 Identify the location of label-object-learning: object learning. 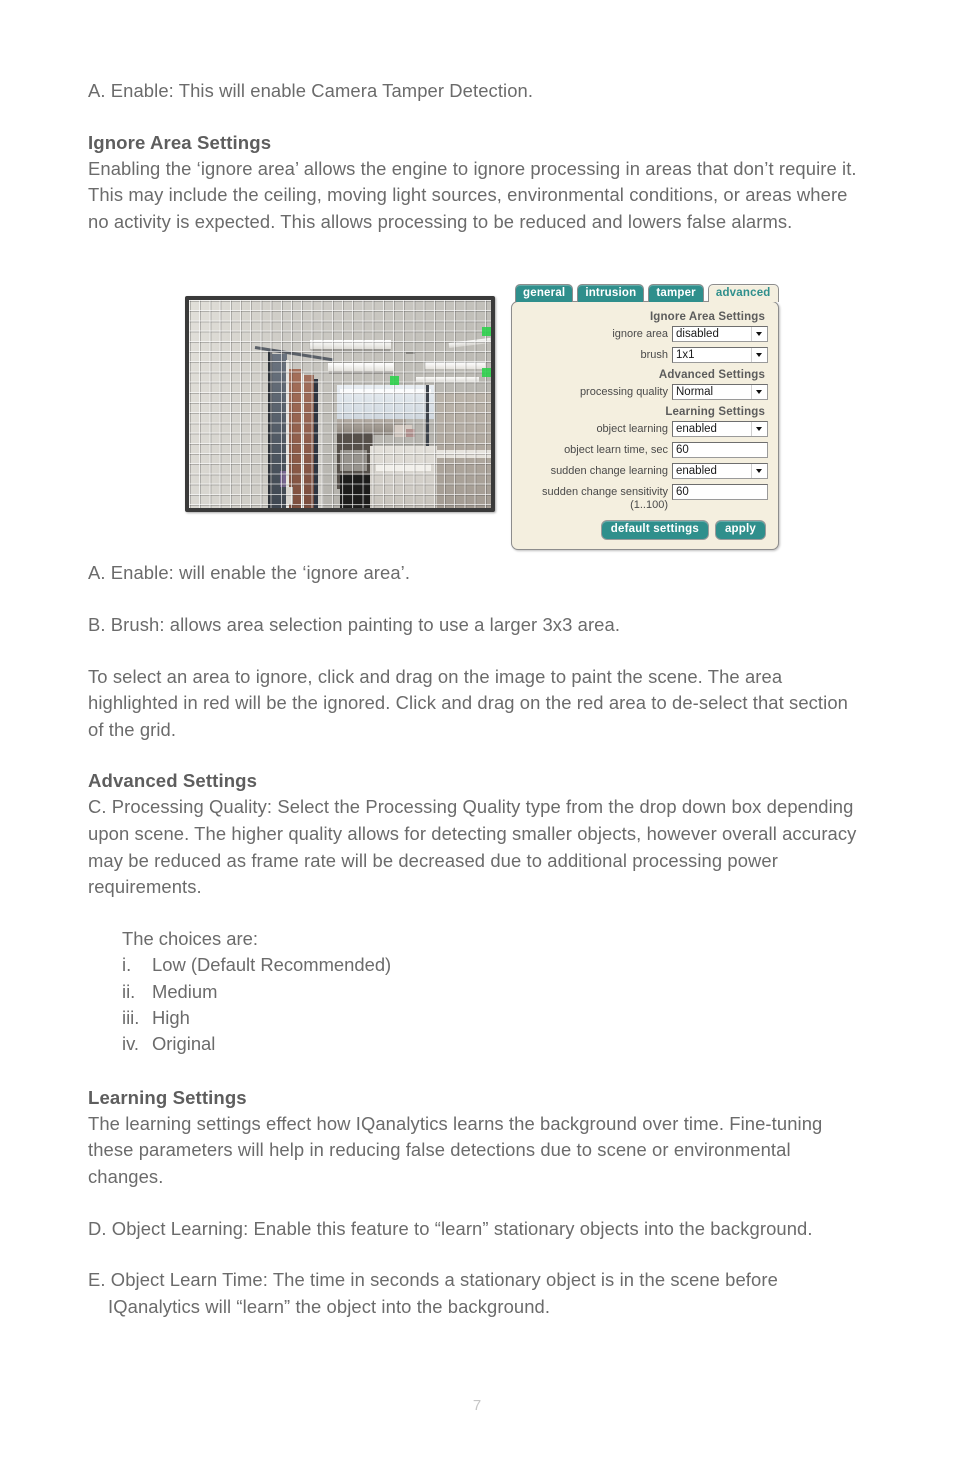
(632, 429).